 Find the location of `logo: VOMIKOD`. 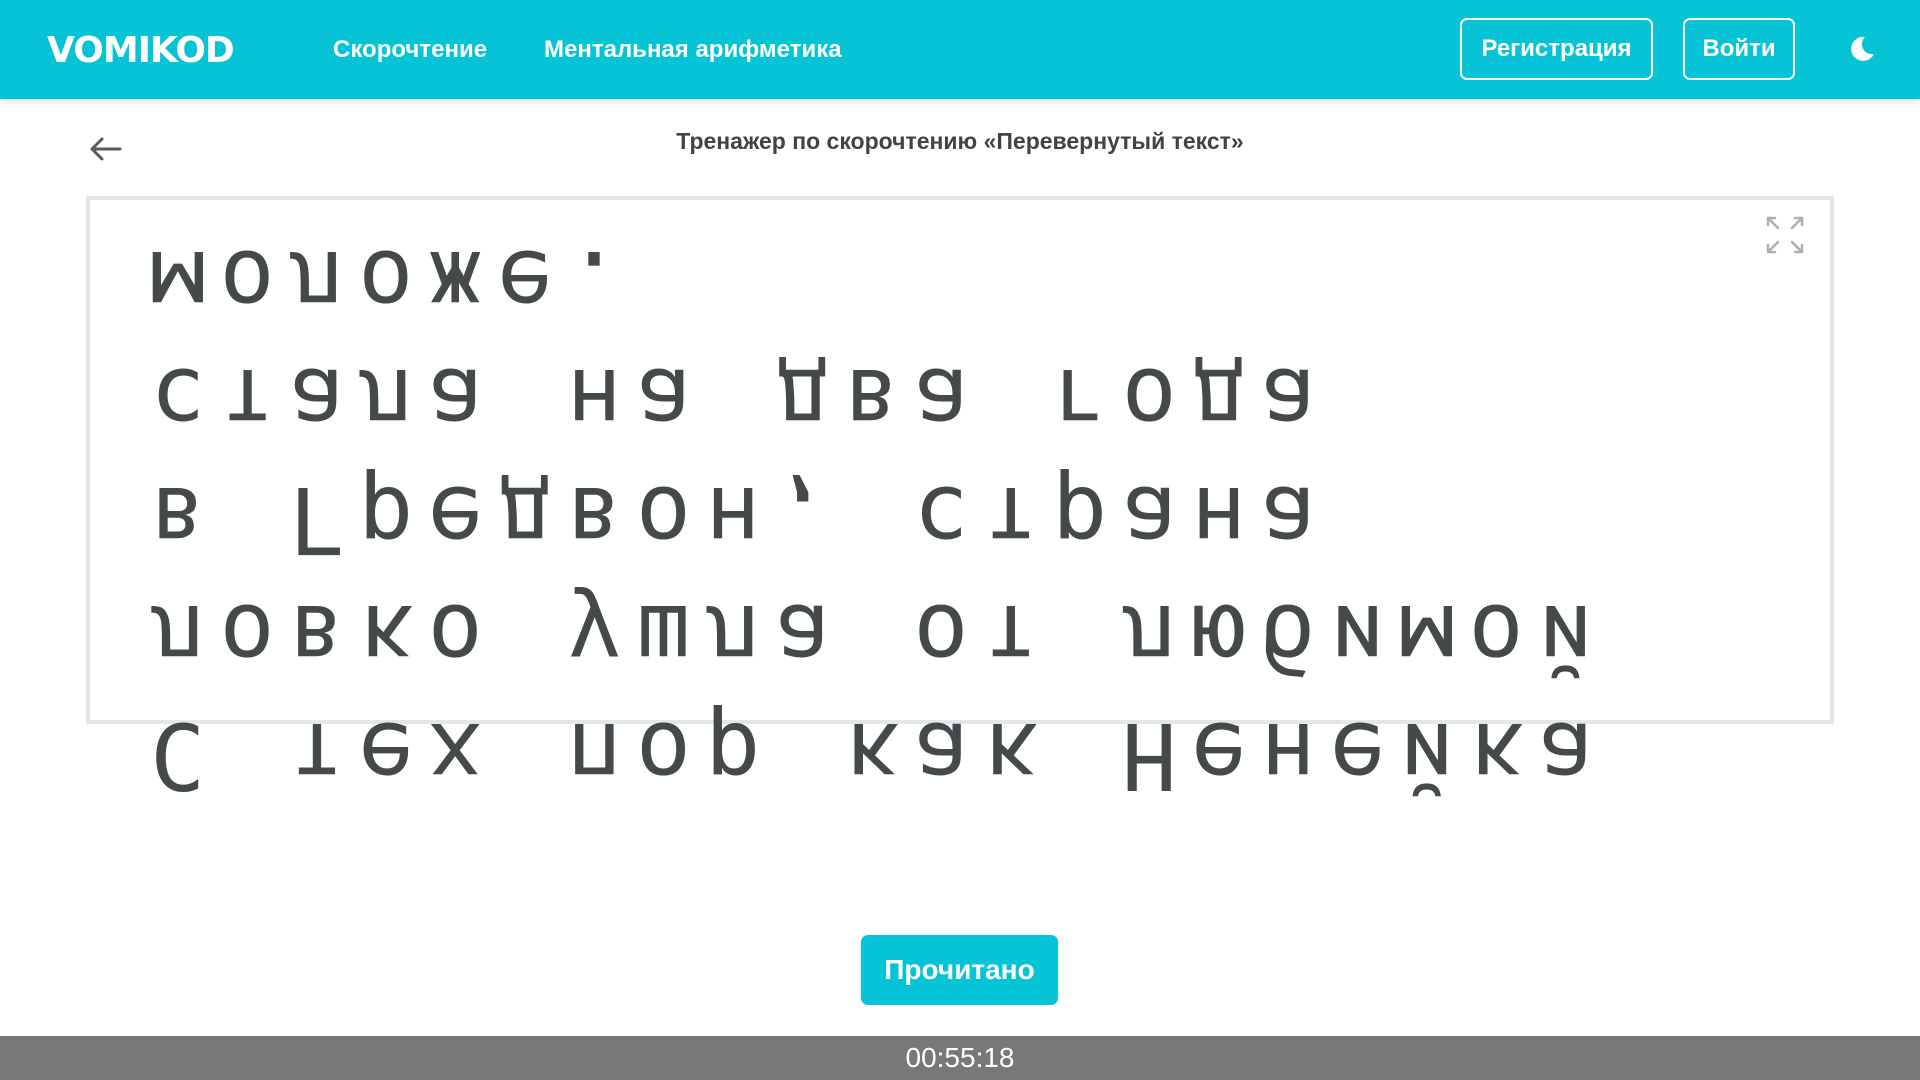

logo: VOMIKOD is located at coordinates (141, 50).